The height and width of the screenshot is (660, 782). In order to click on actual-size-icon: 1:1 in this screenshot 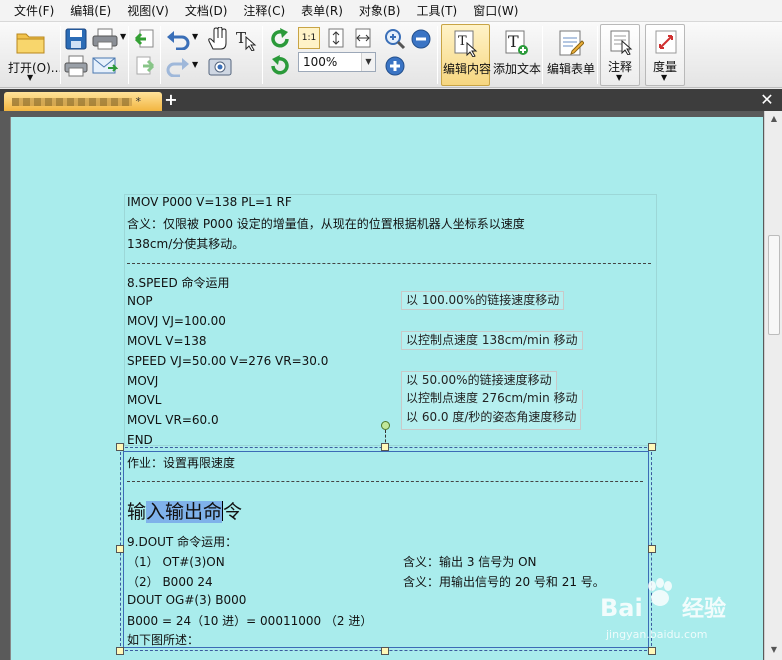, I will do `click(309, 38)`.